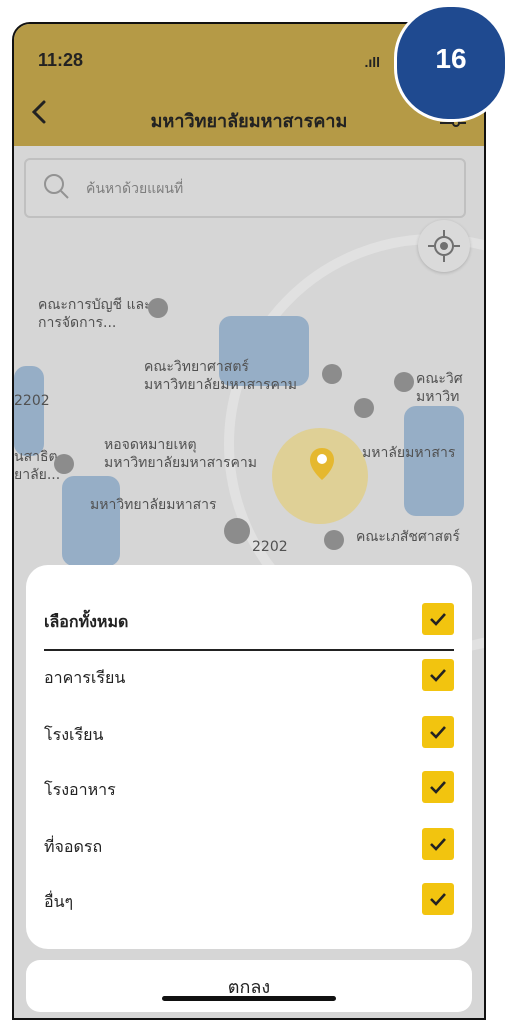 Image resolution: width=505 pixels, height=1020 pixels. I want to click on filter-label: โรงเรียน, so click(74, 734).